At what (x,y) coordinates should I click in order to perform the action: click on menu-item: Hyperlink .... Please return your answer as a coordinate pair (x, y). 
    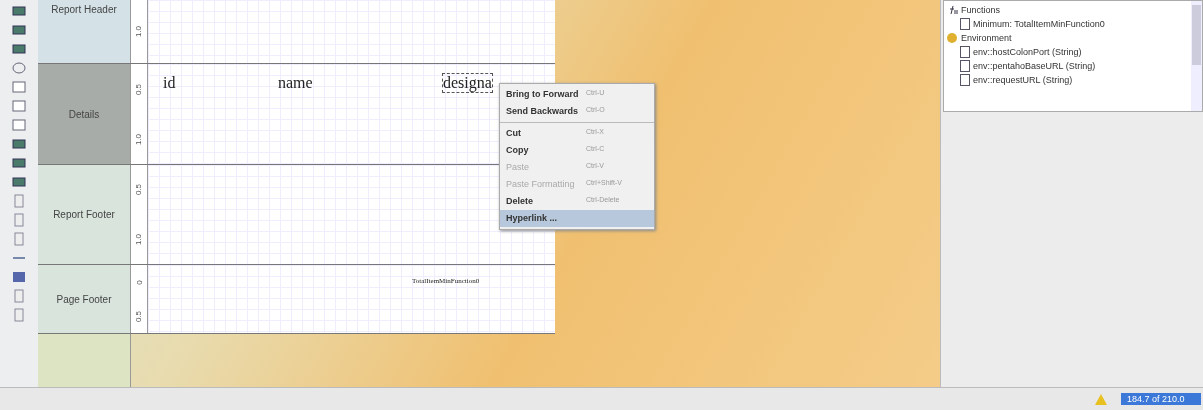
    Looking at the image, I should click on (577, 218).